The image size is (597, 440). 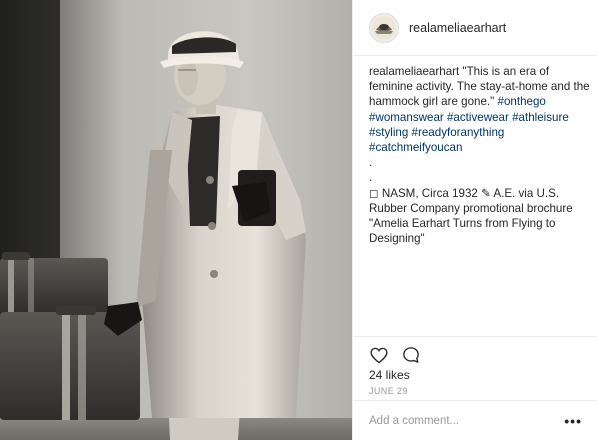 What do you see at coordinates (388, 132) in the screenshot?
I see `hashtag-styling: #styling` at bounding box center [388, 132].